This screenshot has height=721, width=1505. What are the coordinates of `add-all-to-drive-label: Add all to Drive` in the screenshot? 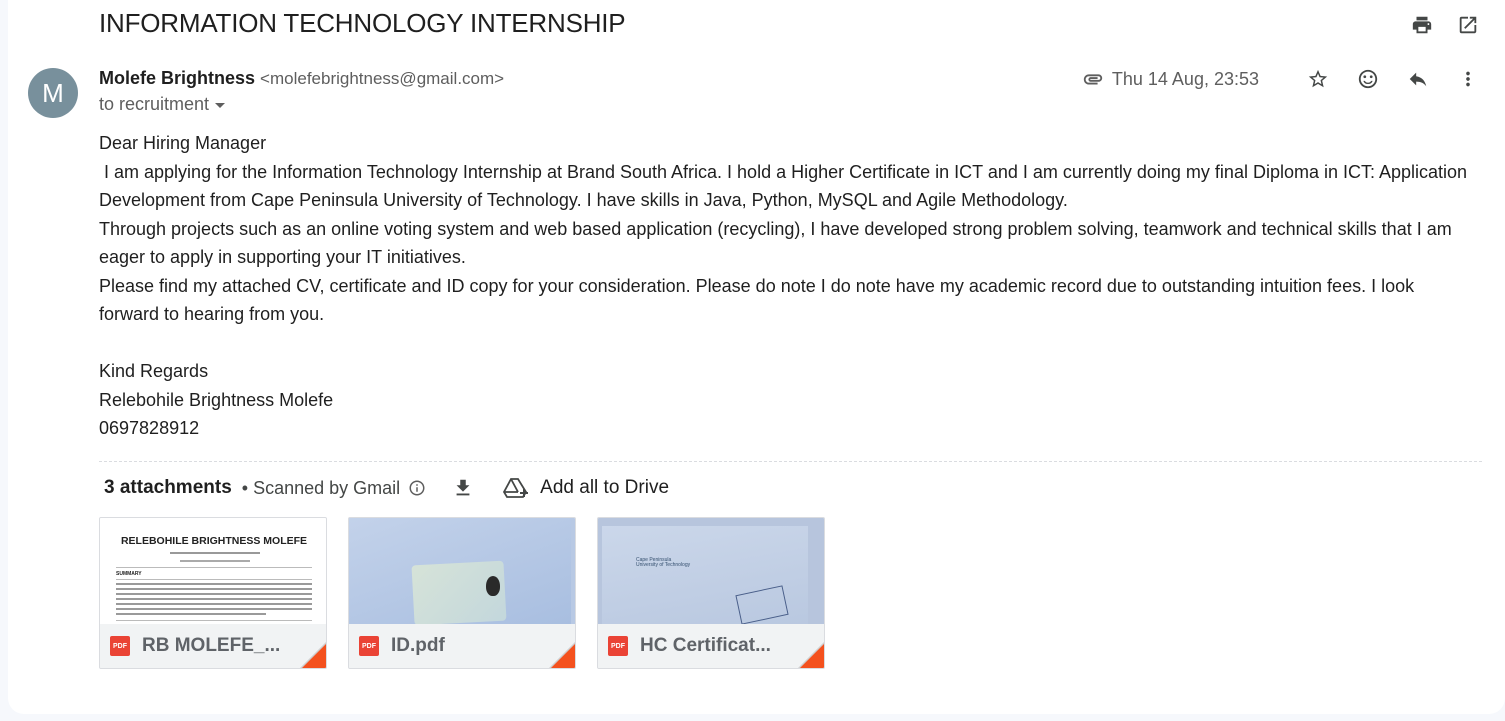 It's located at (605, 487).